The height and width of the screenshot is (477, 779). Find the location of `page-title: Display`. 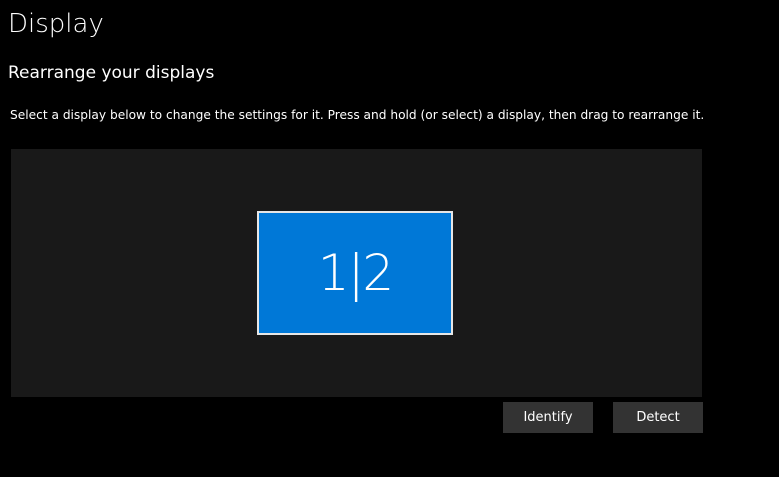

page-title: Display is located at coordinates (56, 24).